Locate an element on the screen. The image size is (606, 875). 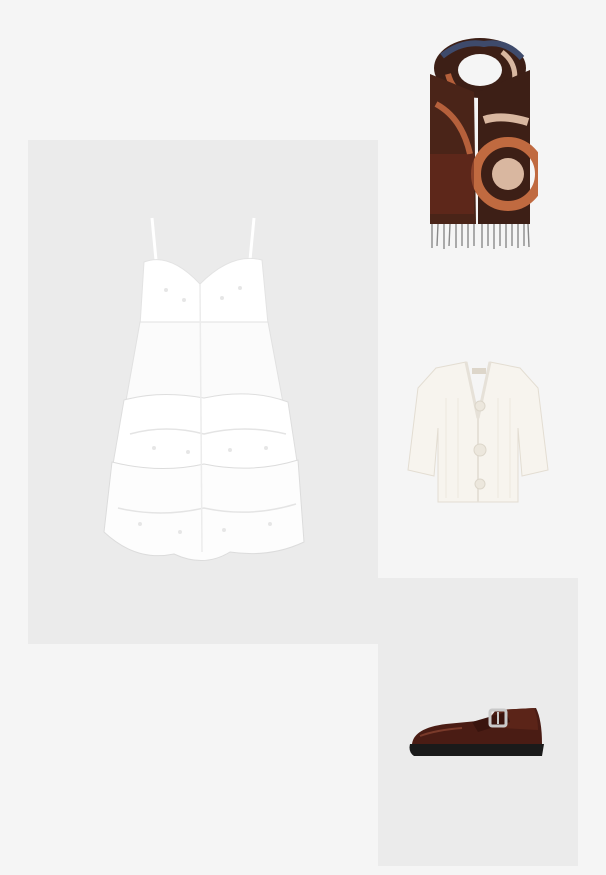
scarf-image is located at coordinates (480, 143).